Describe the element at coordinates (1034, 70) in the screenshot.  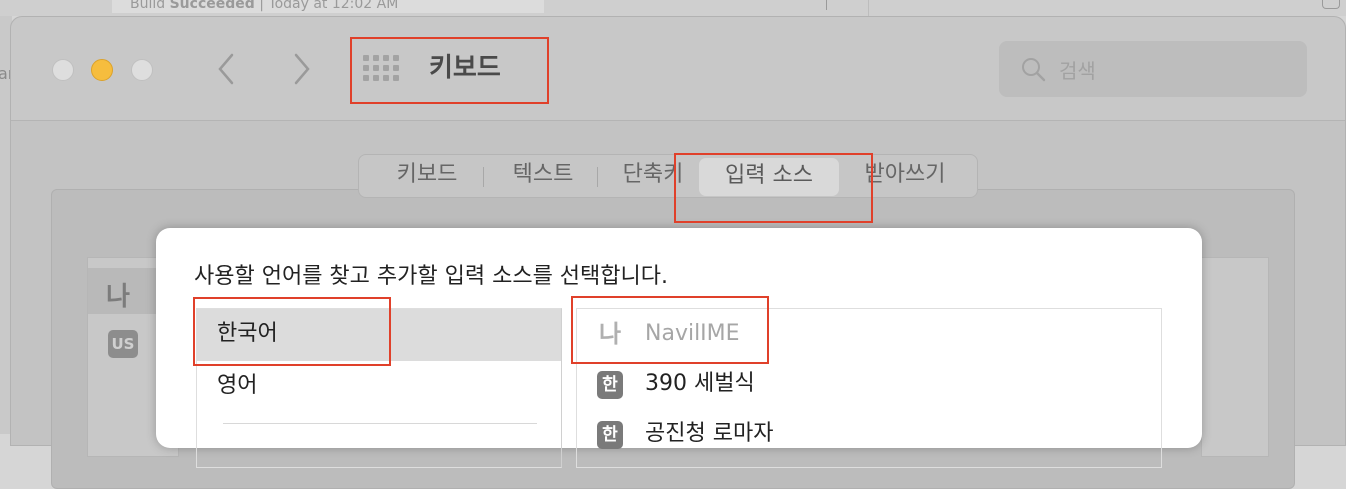
I see `search-icon` at that location.